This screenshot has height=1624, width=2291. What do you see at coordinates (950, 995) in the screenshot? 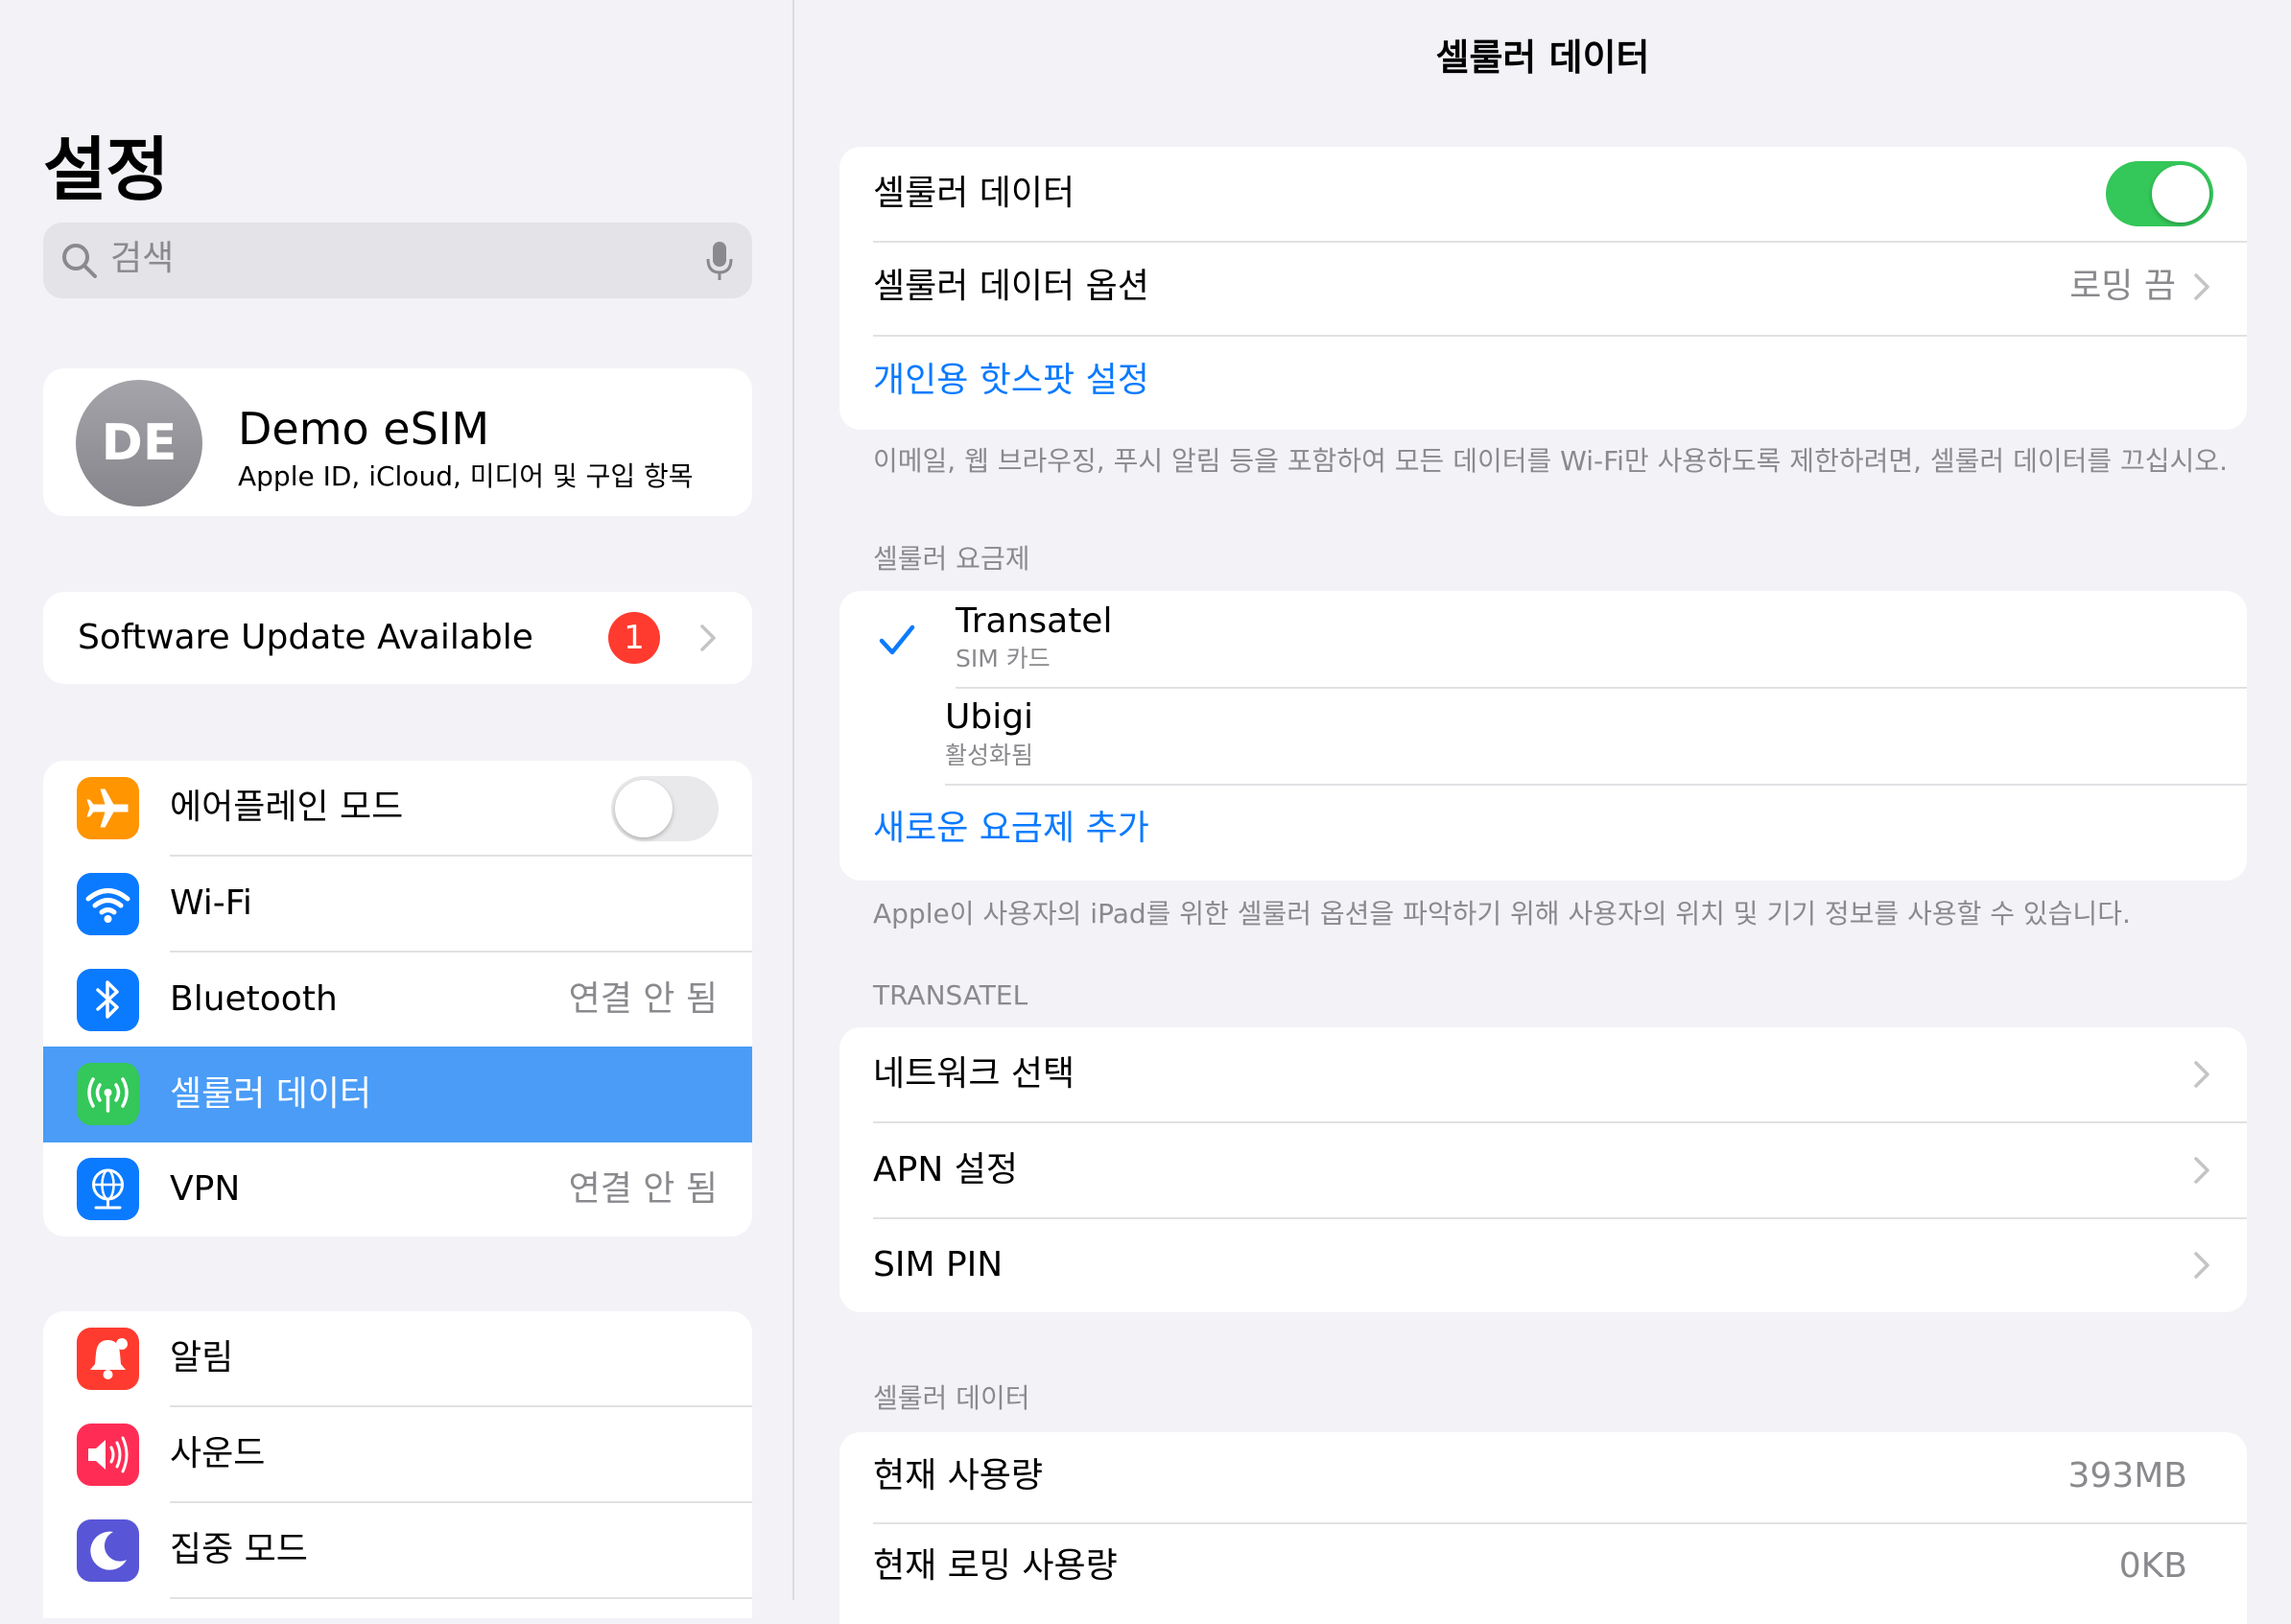
I see `section-header-transatel: TRANSATEL` at bounding box center [950, 995].